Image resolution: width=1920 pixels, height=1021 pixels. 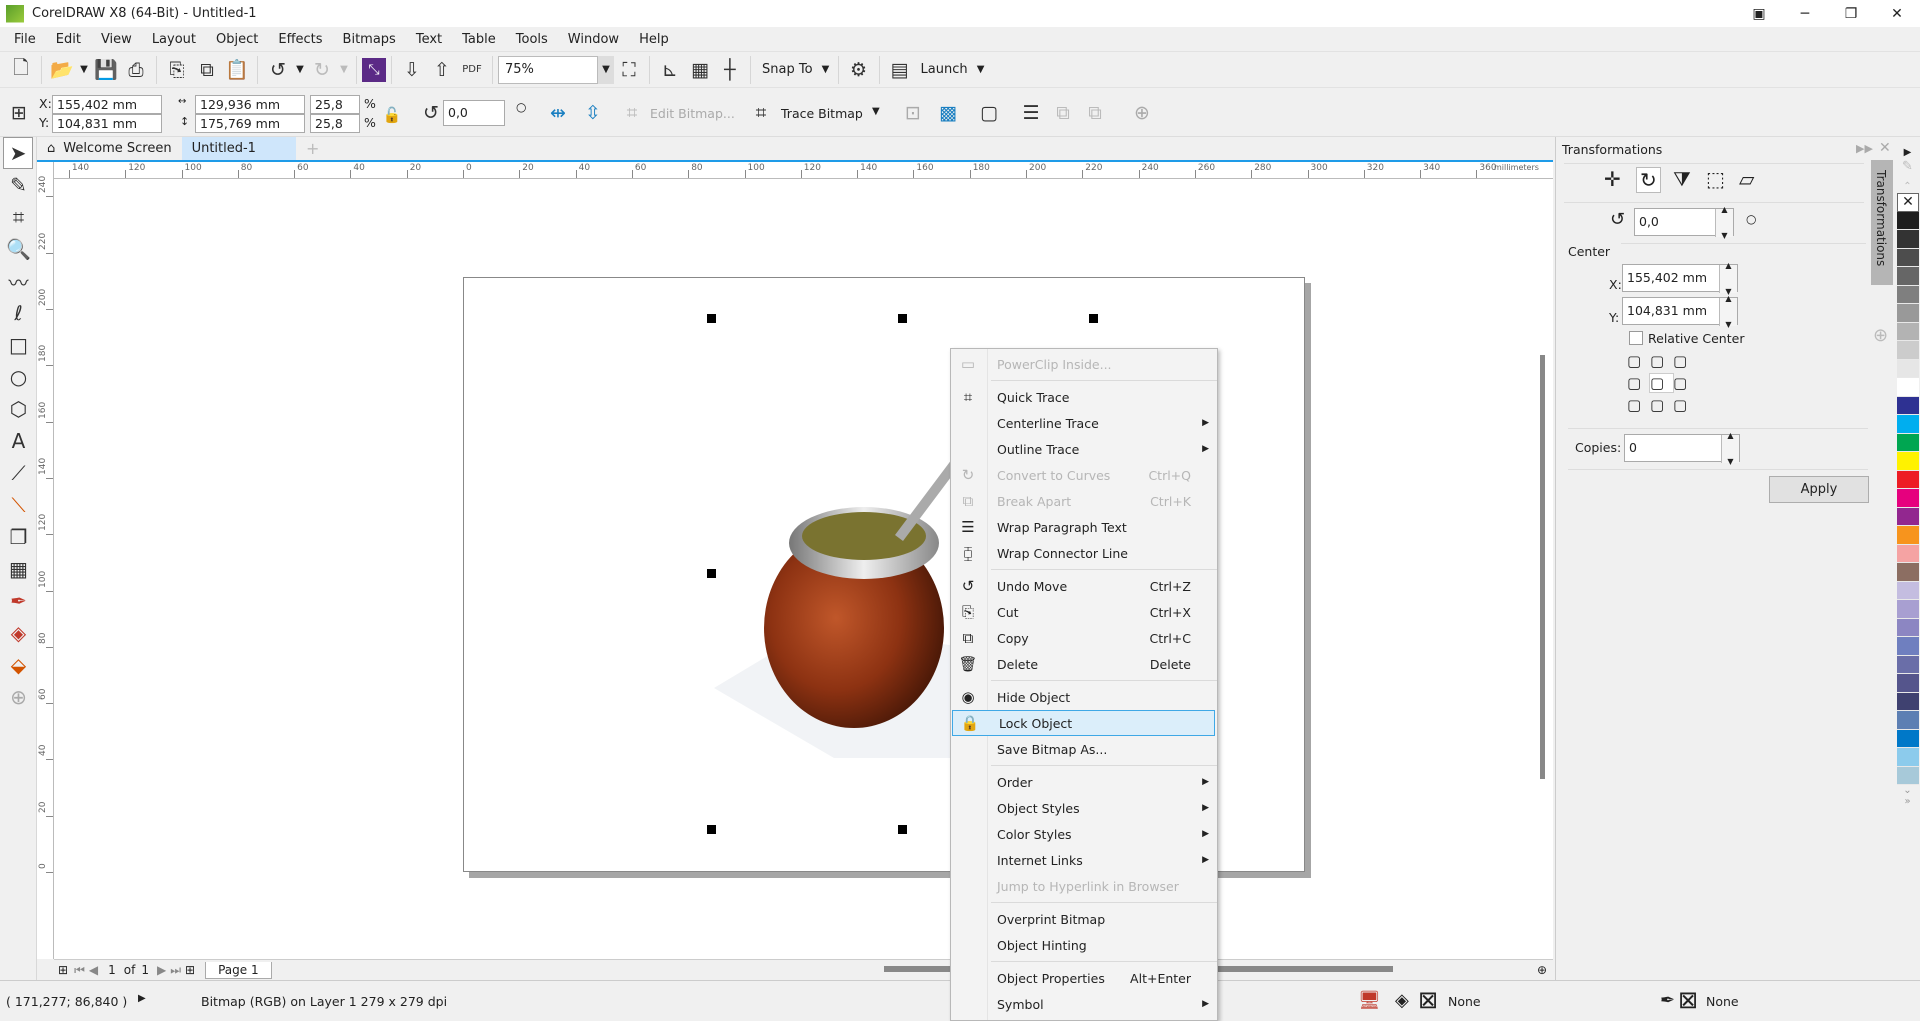 What do you see at coordinates (250, 104) in the screenshot?
I see `width-field: 129,936 mm` at bounding box center [250, 104].